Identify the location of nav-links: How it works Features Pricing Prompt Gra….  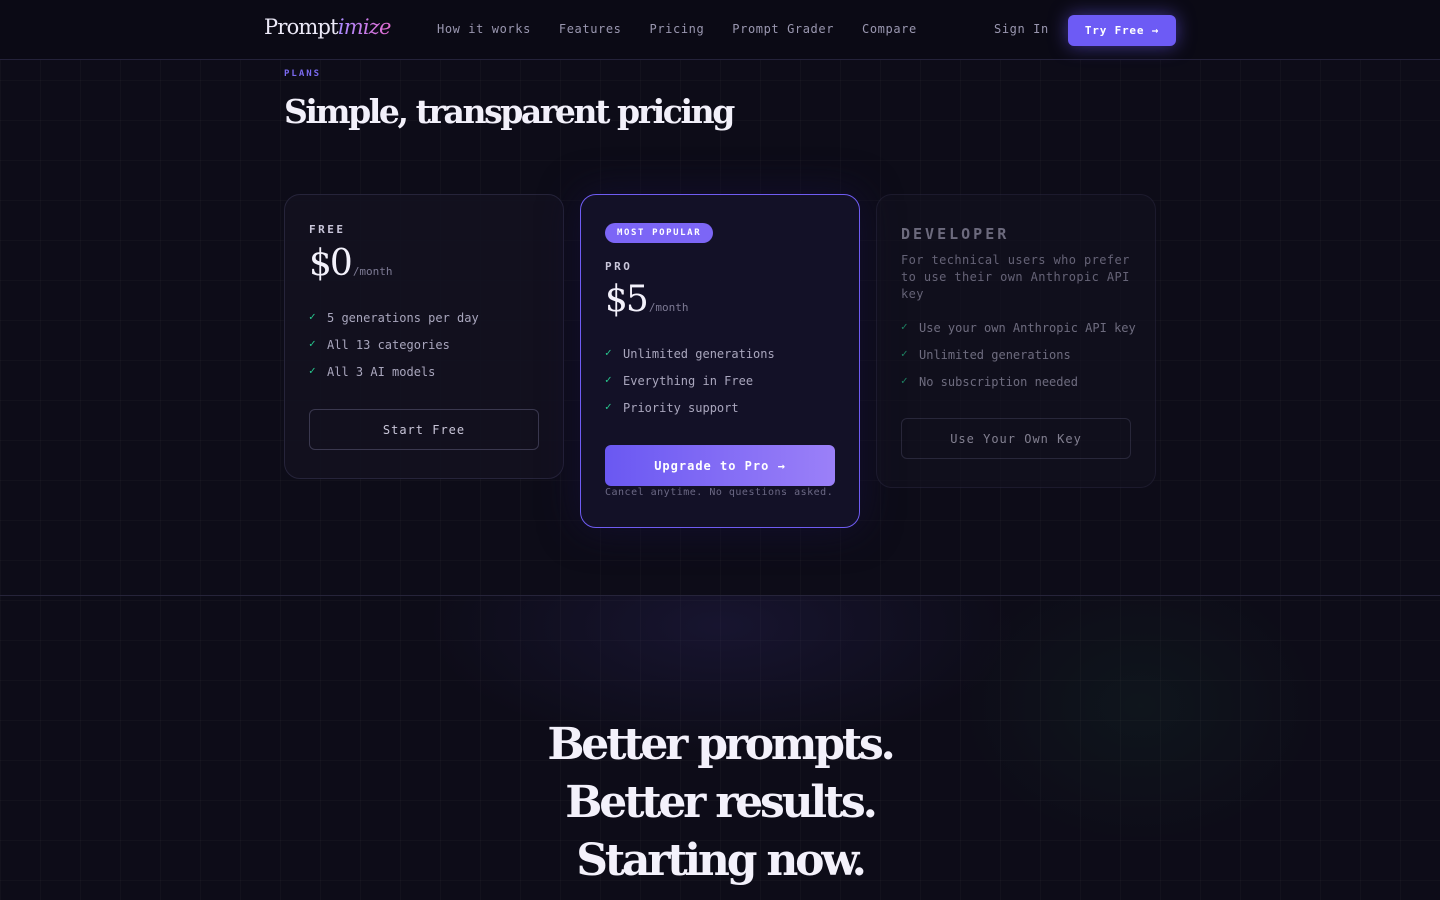
(677, 29).